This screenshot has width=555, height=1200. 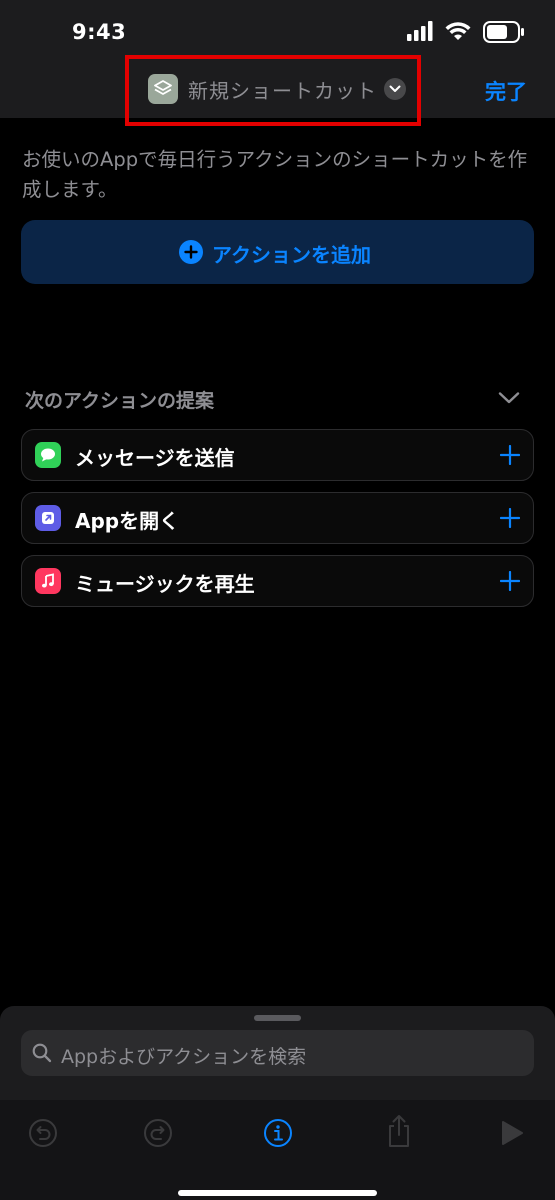 What do you see at coordinates (43, 1133) in the screenshot?
I see `undo-icon` at bounding box center [43, 1133].